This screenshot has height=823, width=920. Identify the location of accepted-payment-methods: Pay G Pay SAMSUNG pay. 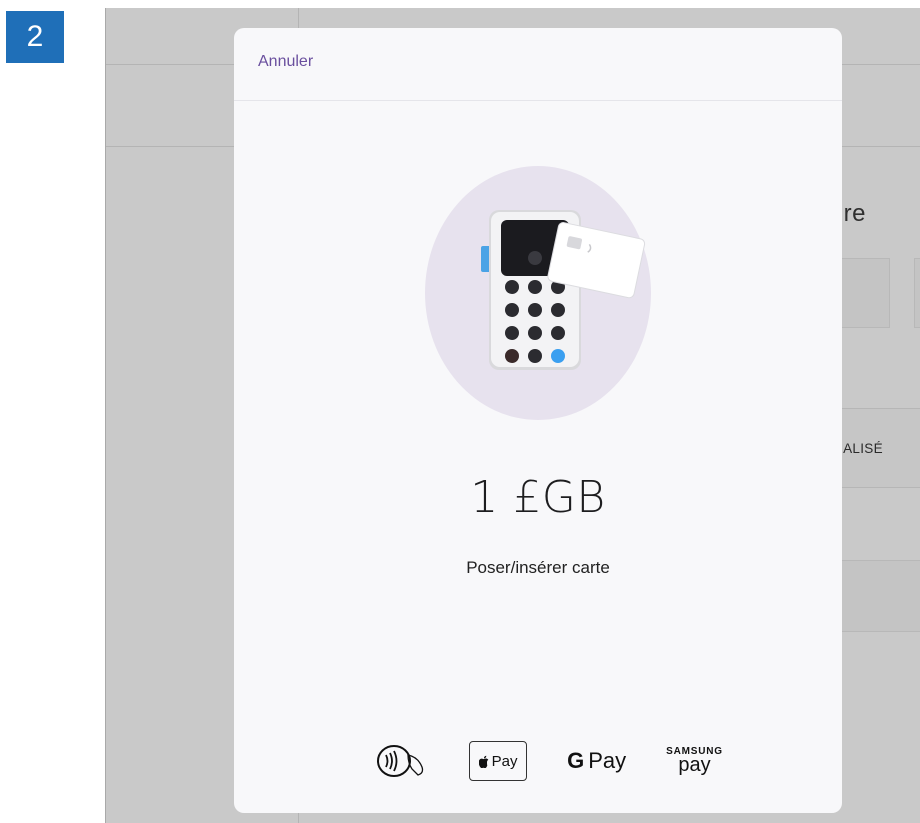
(538, 761).